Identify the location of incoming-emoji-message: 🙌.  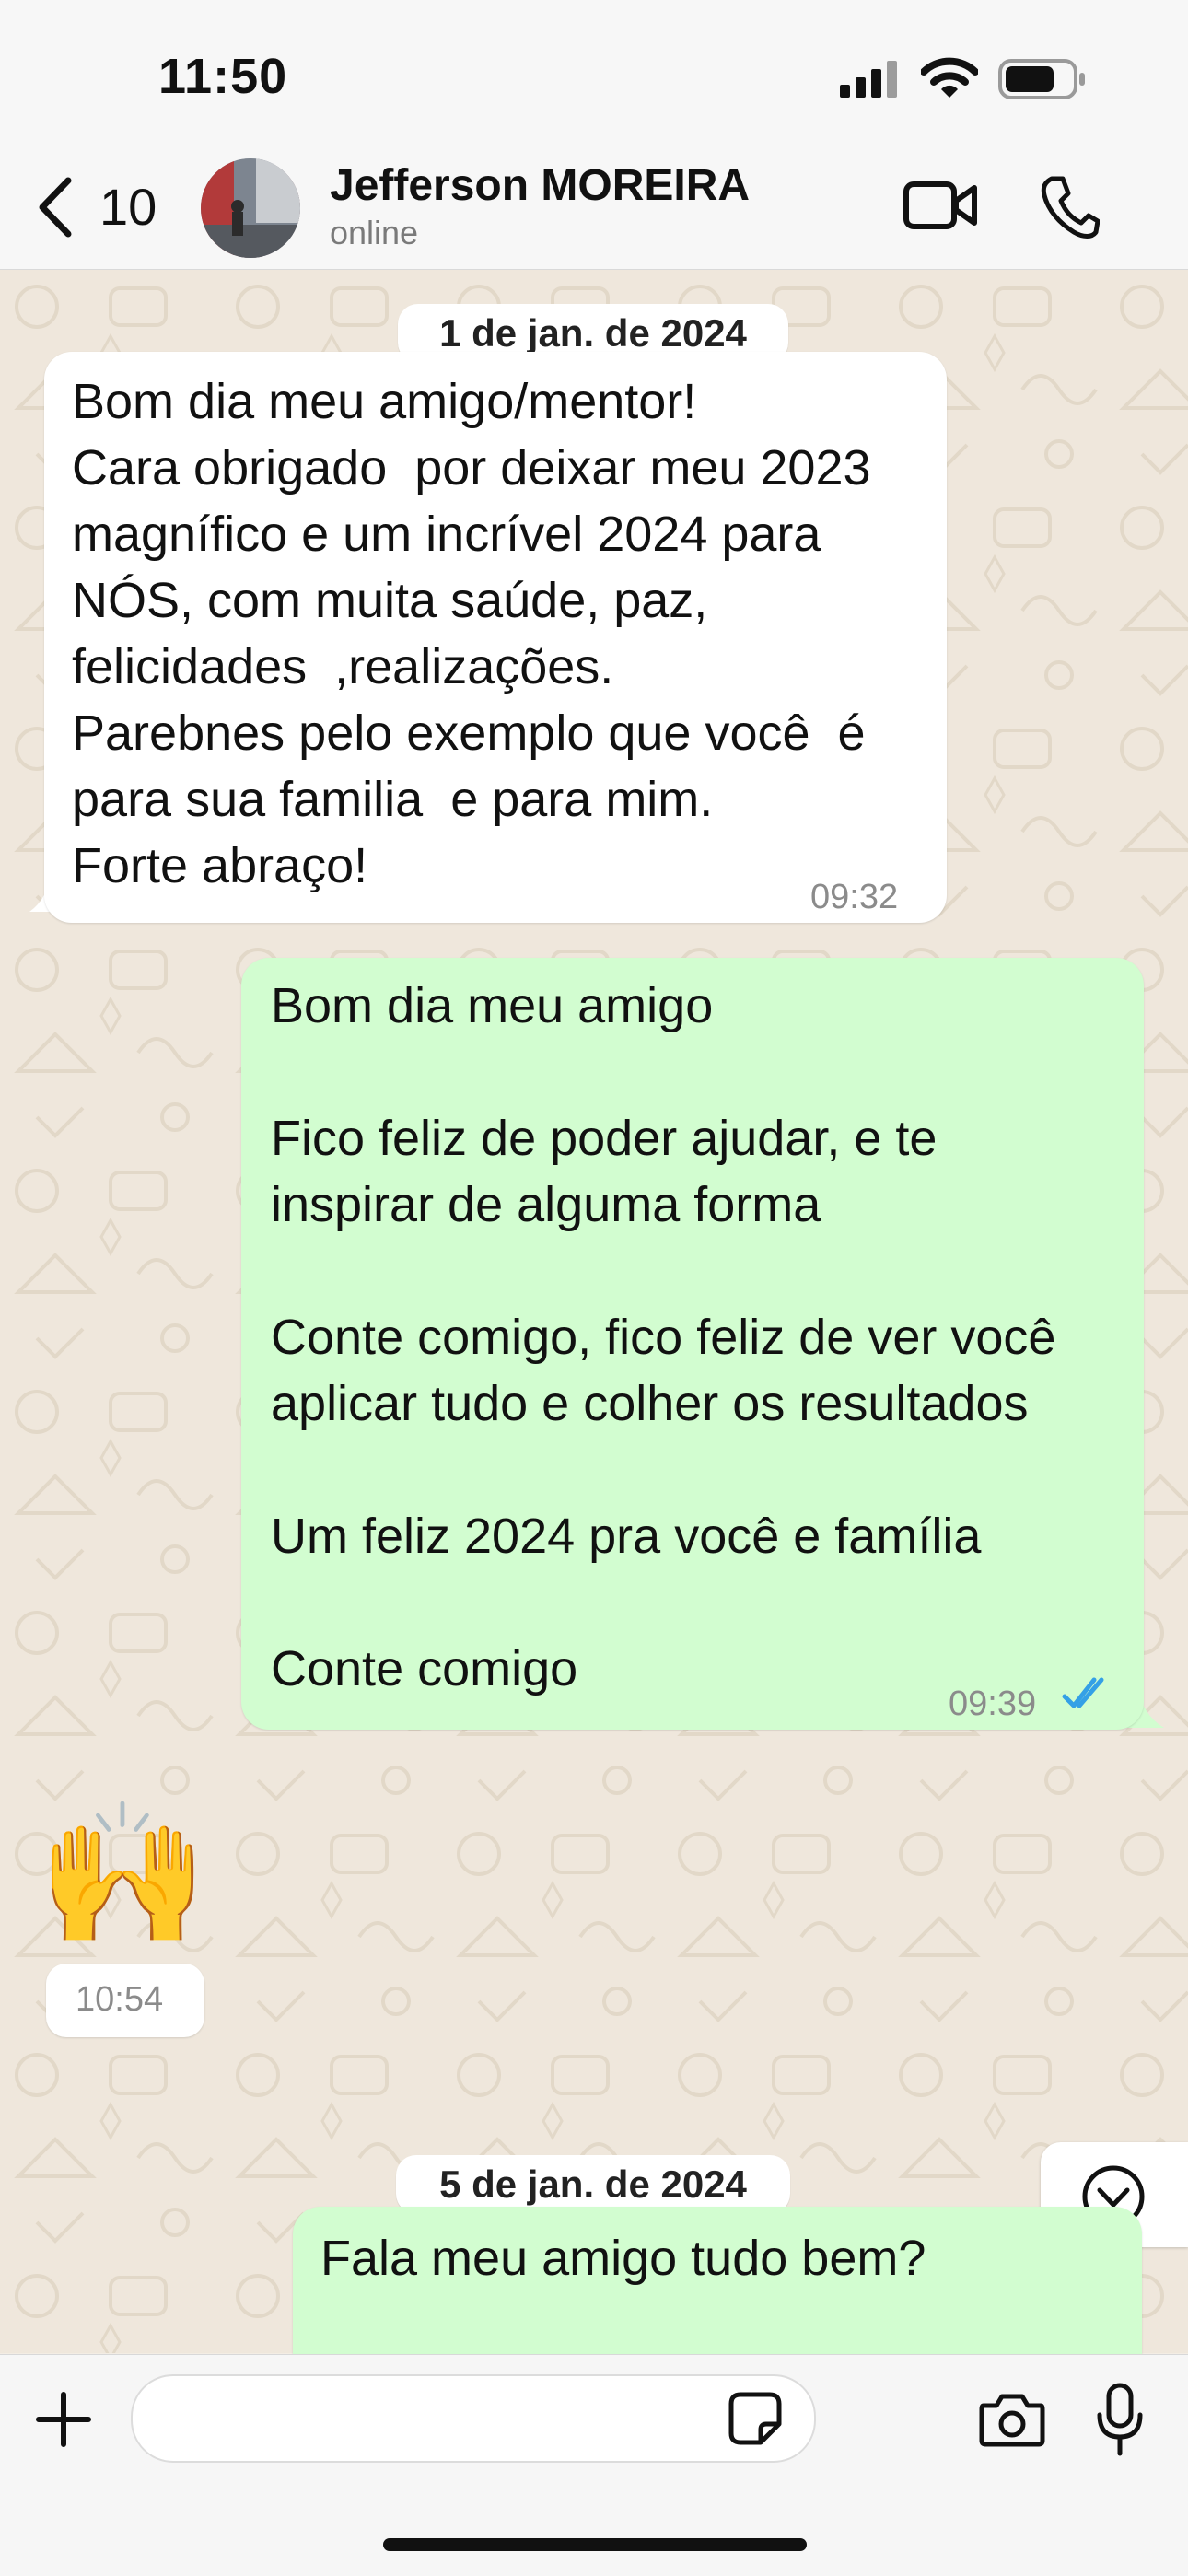
(129, 1873).